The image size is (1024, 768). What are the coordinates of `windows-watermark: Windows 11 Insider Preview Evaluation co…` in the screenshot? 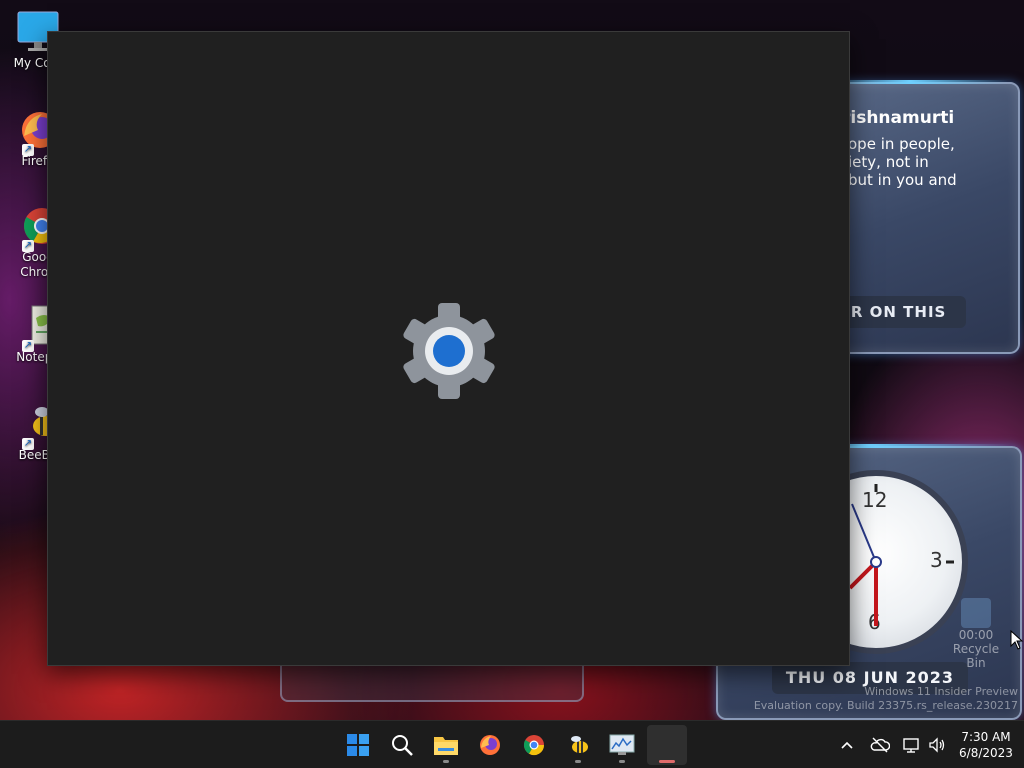 It's located at (868, 699).